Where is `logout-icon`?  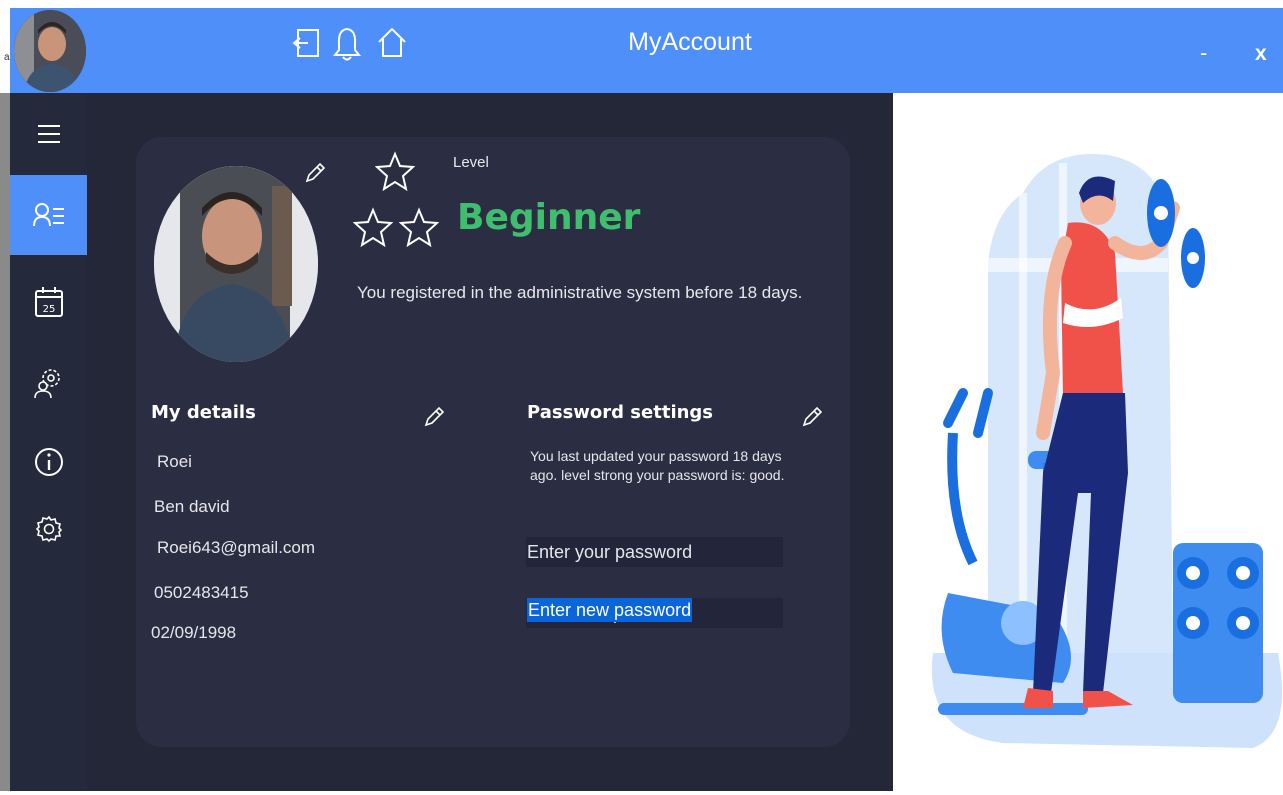
logout-icon is located at coordinates (307, 44).